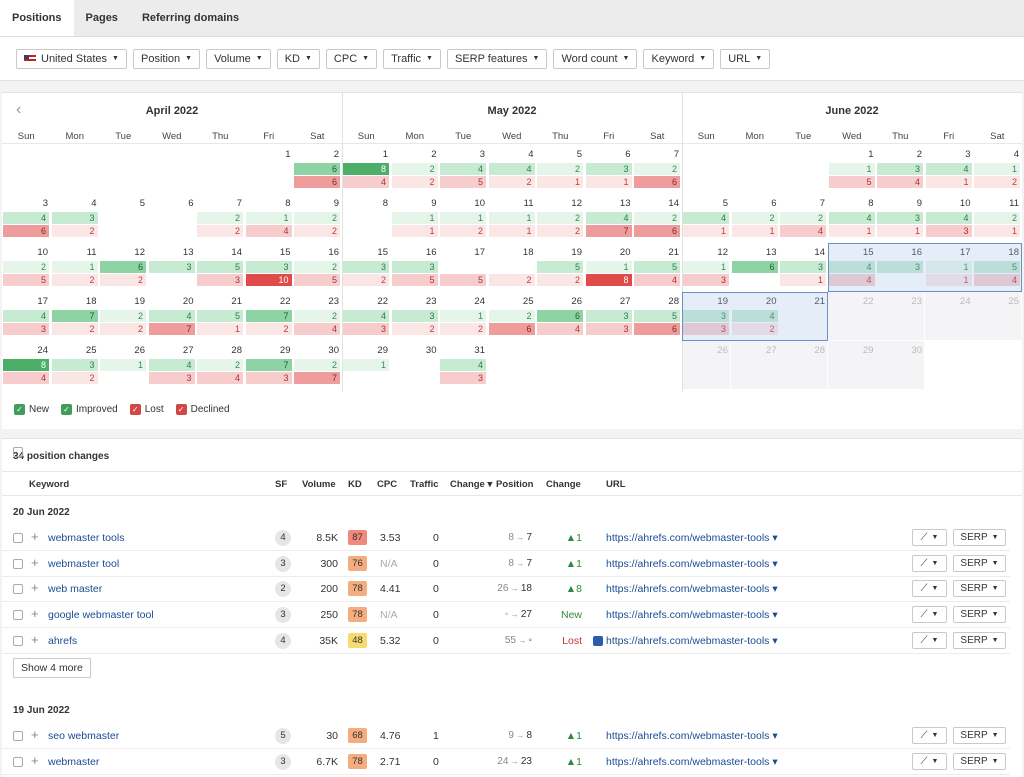 The height and width of the screenshot is (777, 1024). I want to click on calendar-day: 19 2 2, so click(123, 316).